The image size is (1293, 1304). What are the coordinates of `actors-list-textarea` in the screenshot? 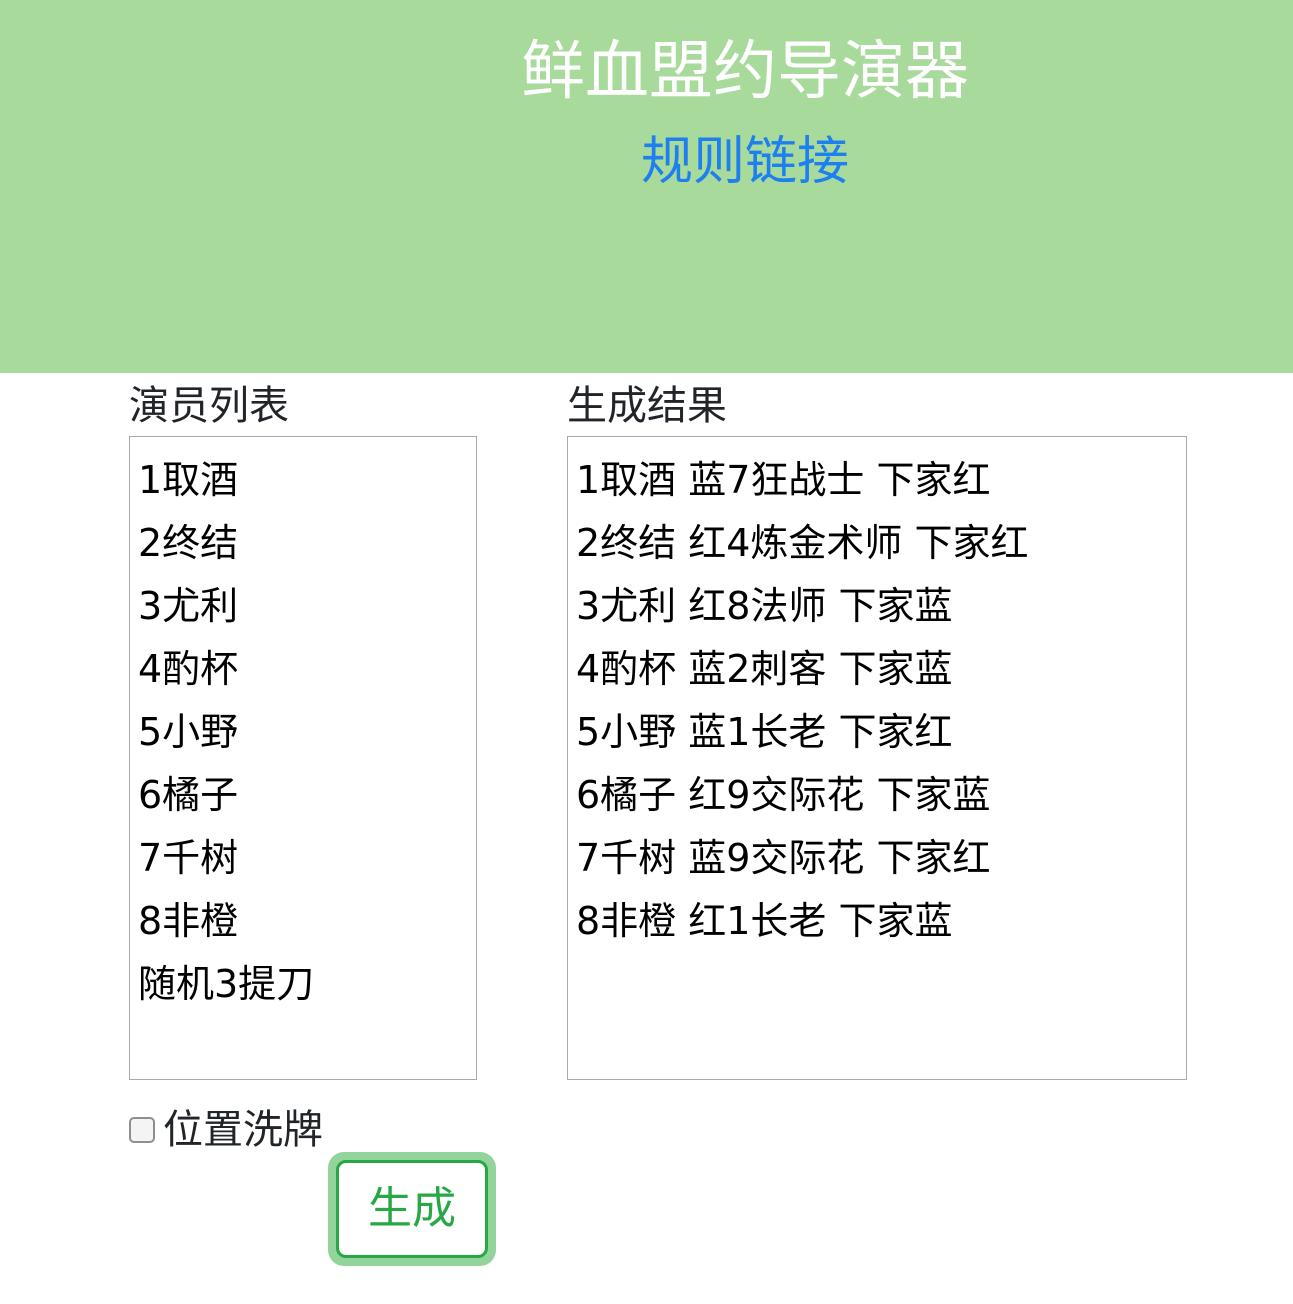 It's located at (303, 758).